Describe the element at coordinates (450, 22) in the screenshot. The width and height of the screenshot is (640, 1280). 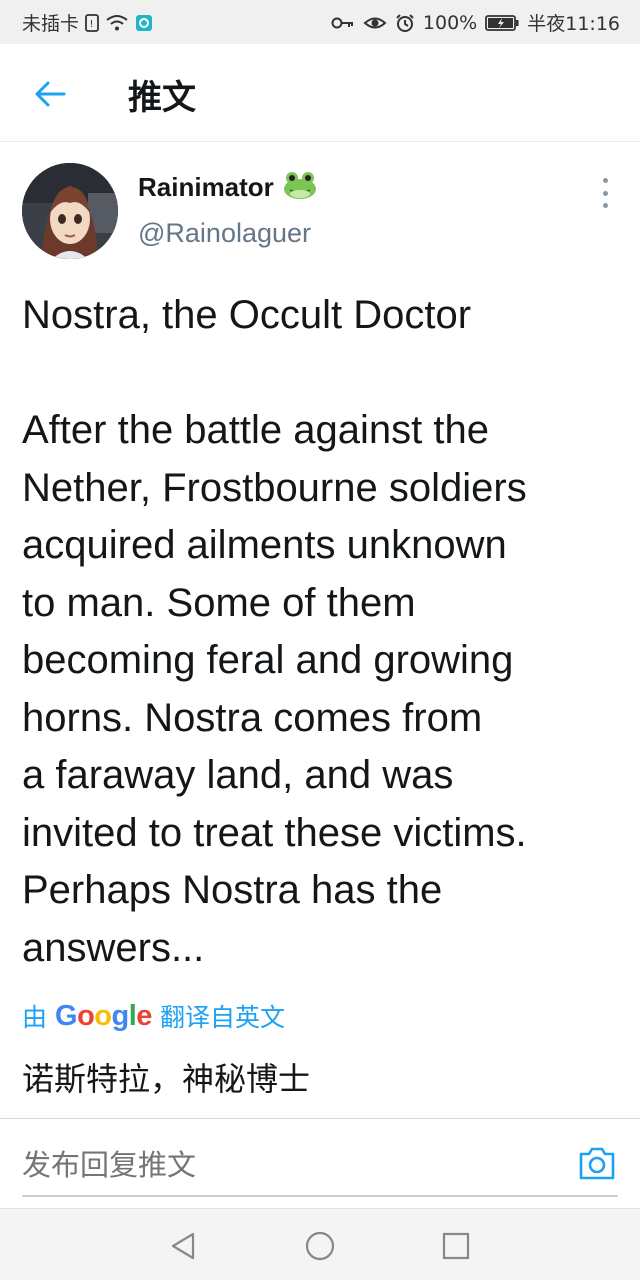
I see `battery-percent: 100%` at that location.